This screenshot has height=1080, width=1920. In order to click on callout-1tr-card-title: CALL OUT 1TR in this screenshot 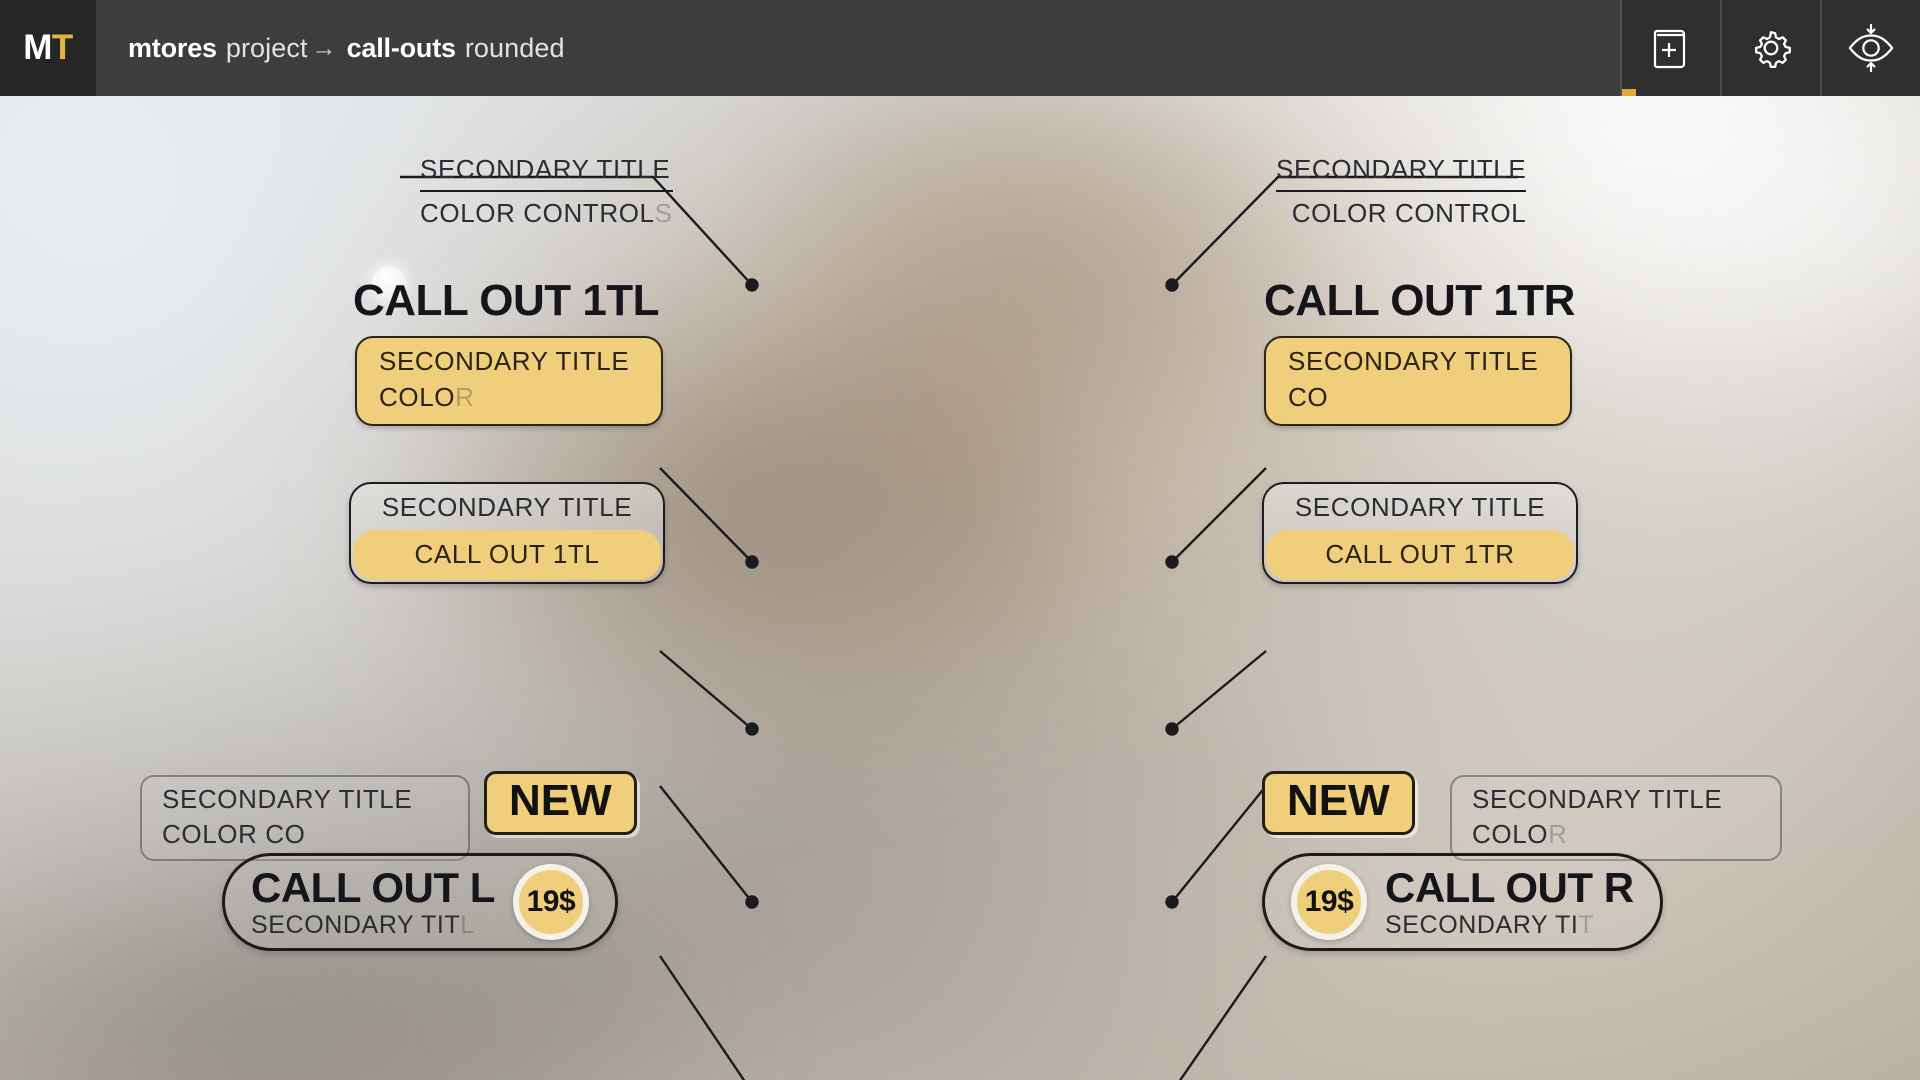, I will do `click(1420, 554)`.